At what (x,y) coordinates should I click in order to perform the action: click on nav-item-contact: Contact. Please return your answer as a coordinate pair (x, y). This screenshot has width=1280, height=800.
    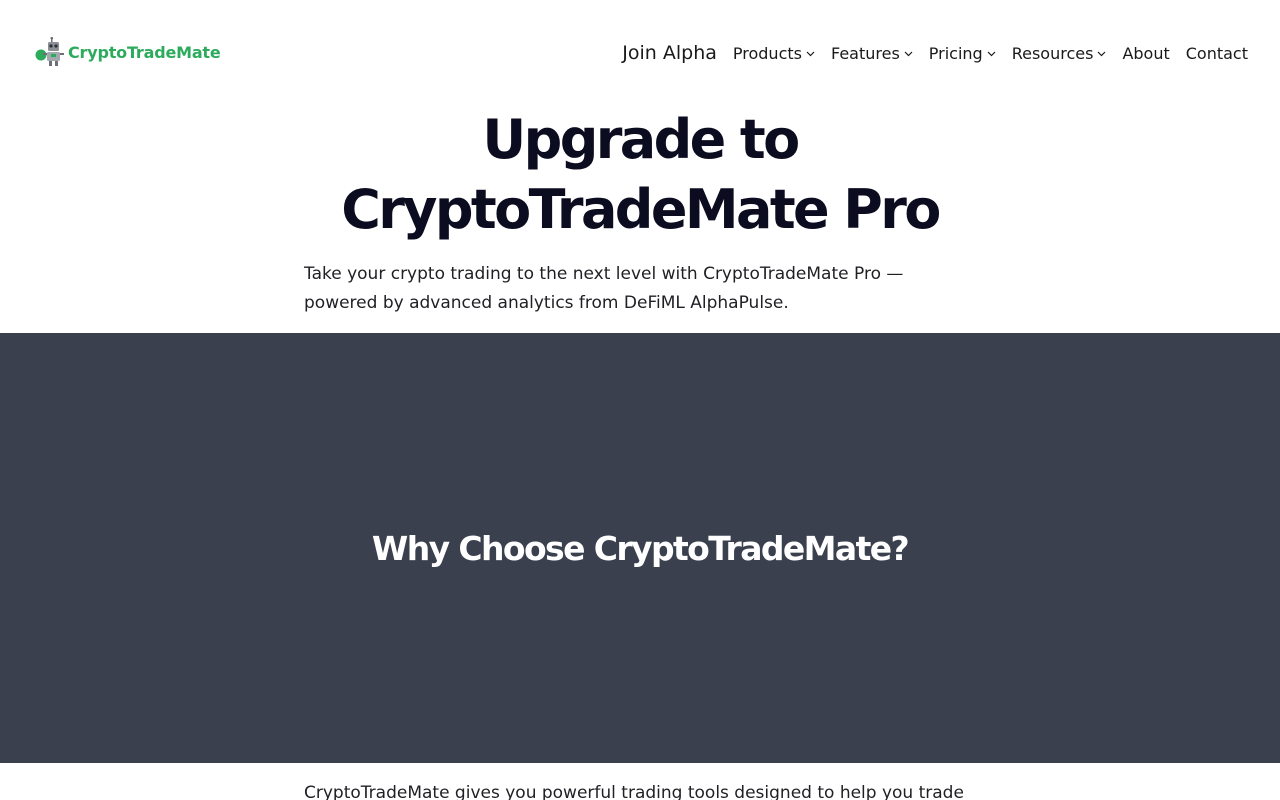
    Looking at the image, I should click on (1217, 53).